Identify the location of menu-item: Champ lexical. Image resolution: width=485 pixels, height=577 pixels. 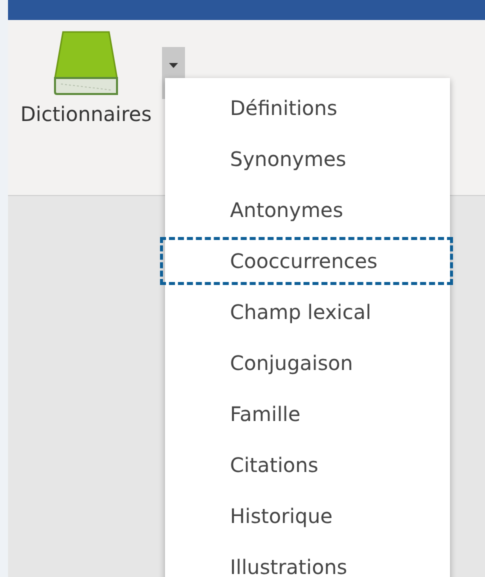
(306, 312).